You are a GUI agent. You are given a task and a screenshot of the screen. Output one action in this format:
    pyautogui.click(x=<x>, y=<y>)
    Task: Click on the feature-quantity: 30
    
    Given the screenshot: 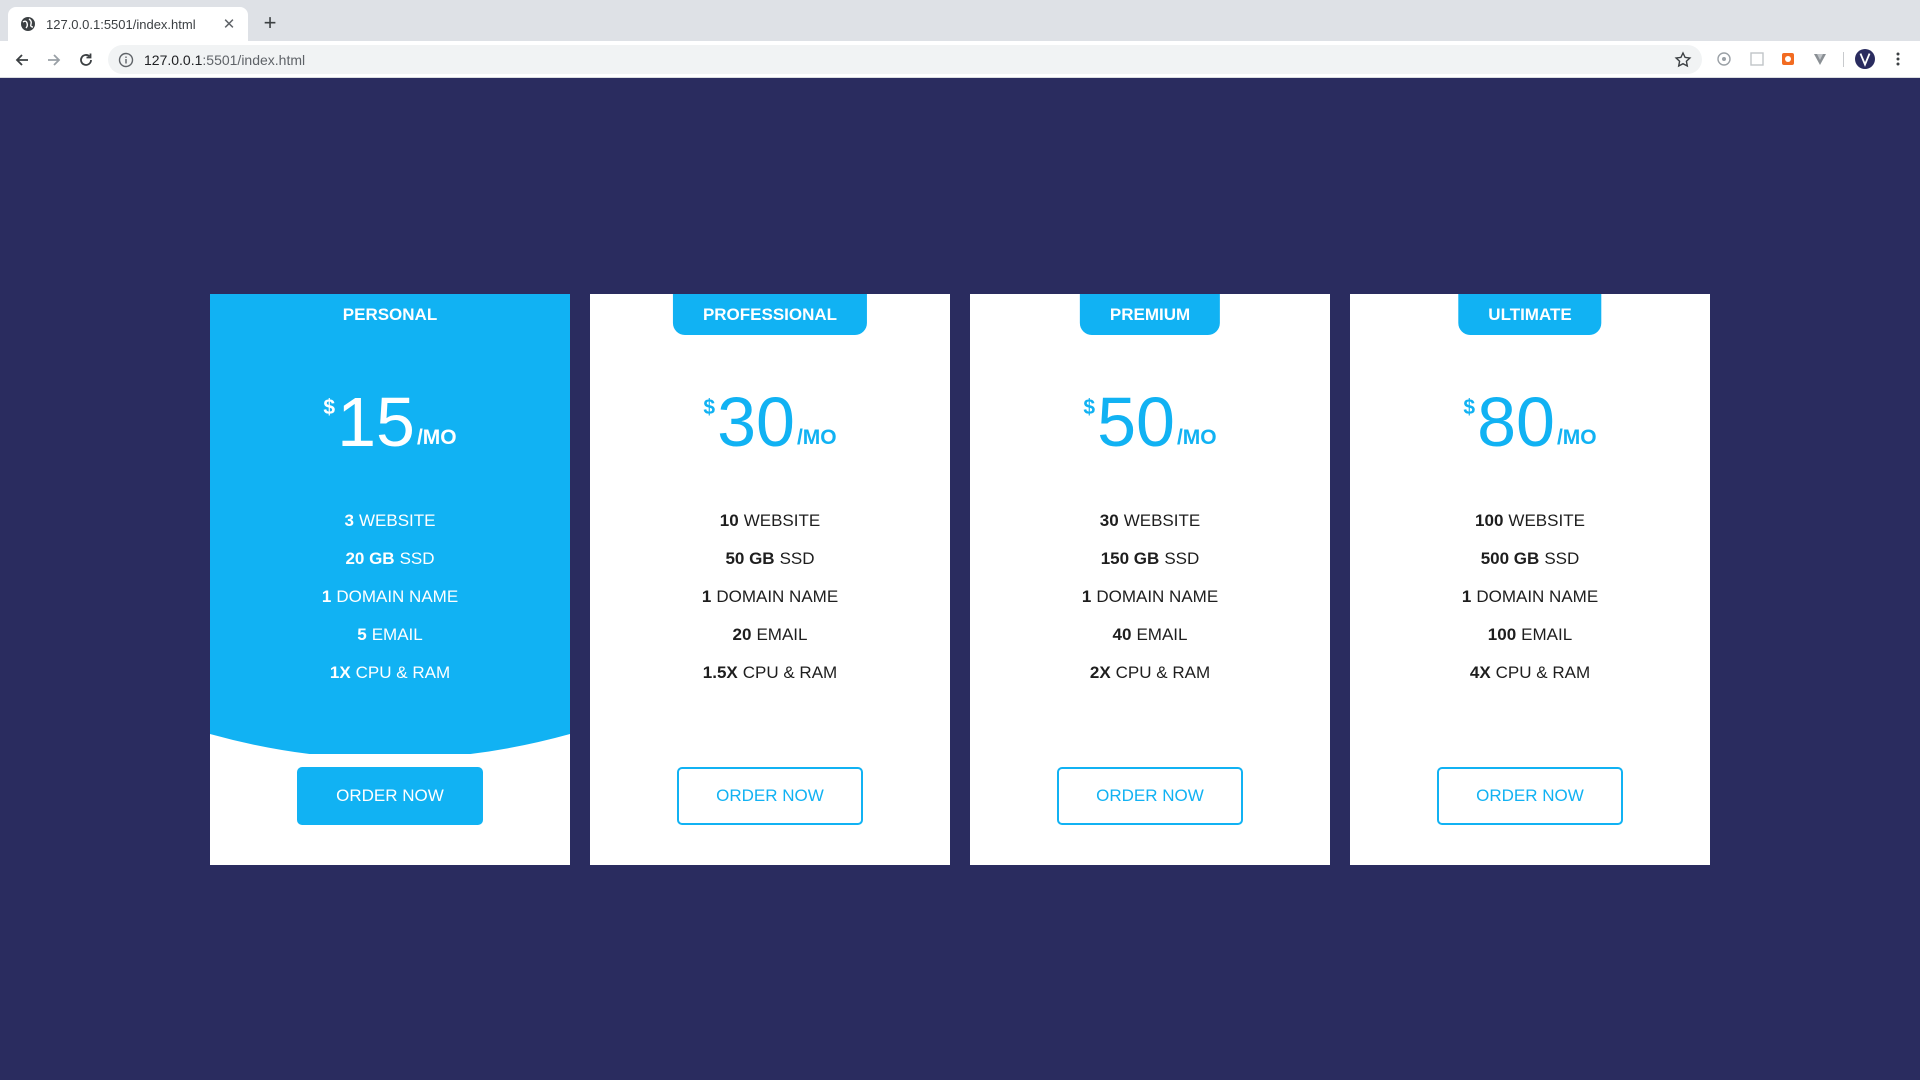 What is the action you would take?
    pyautogui.click(x=1109, y=520)
    